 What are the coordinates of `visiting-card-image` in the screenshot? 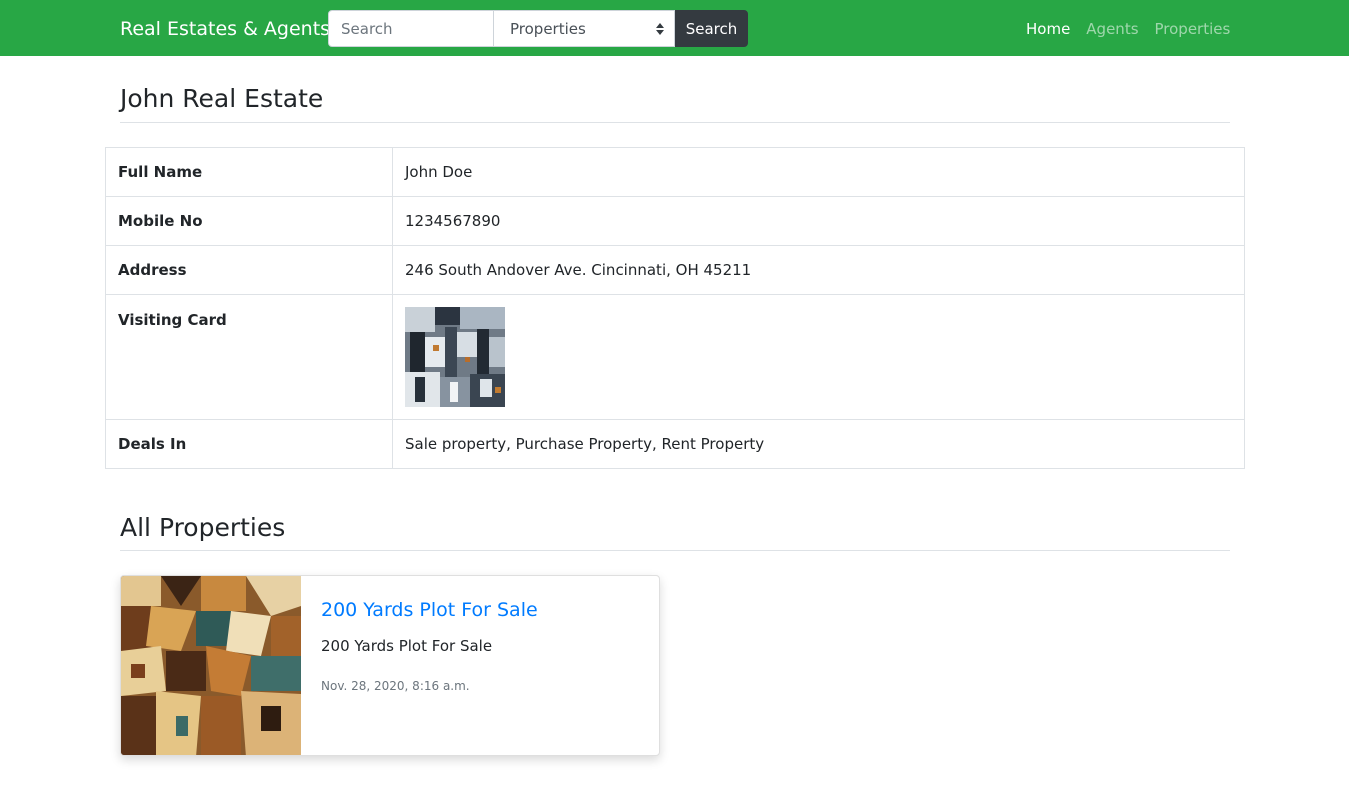 It's located at (455, 357).